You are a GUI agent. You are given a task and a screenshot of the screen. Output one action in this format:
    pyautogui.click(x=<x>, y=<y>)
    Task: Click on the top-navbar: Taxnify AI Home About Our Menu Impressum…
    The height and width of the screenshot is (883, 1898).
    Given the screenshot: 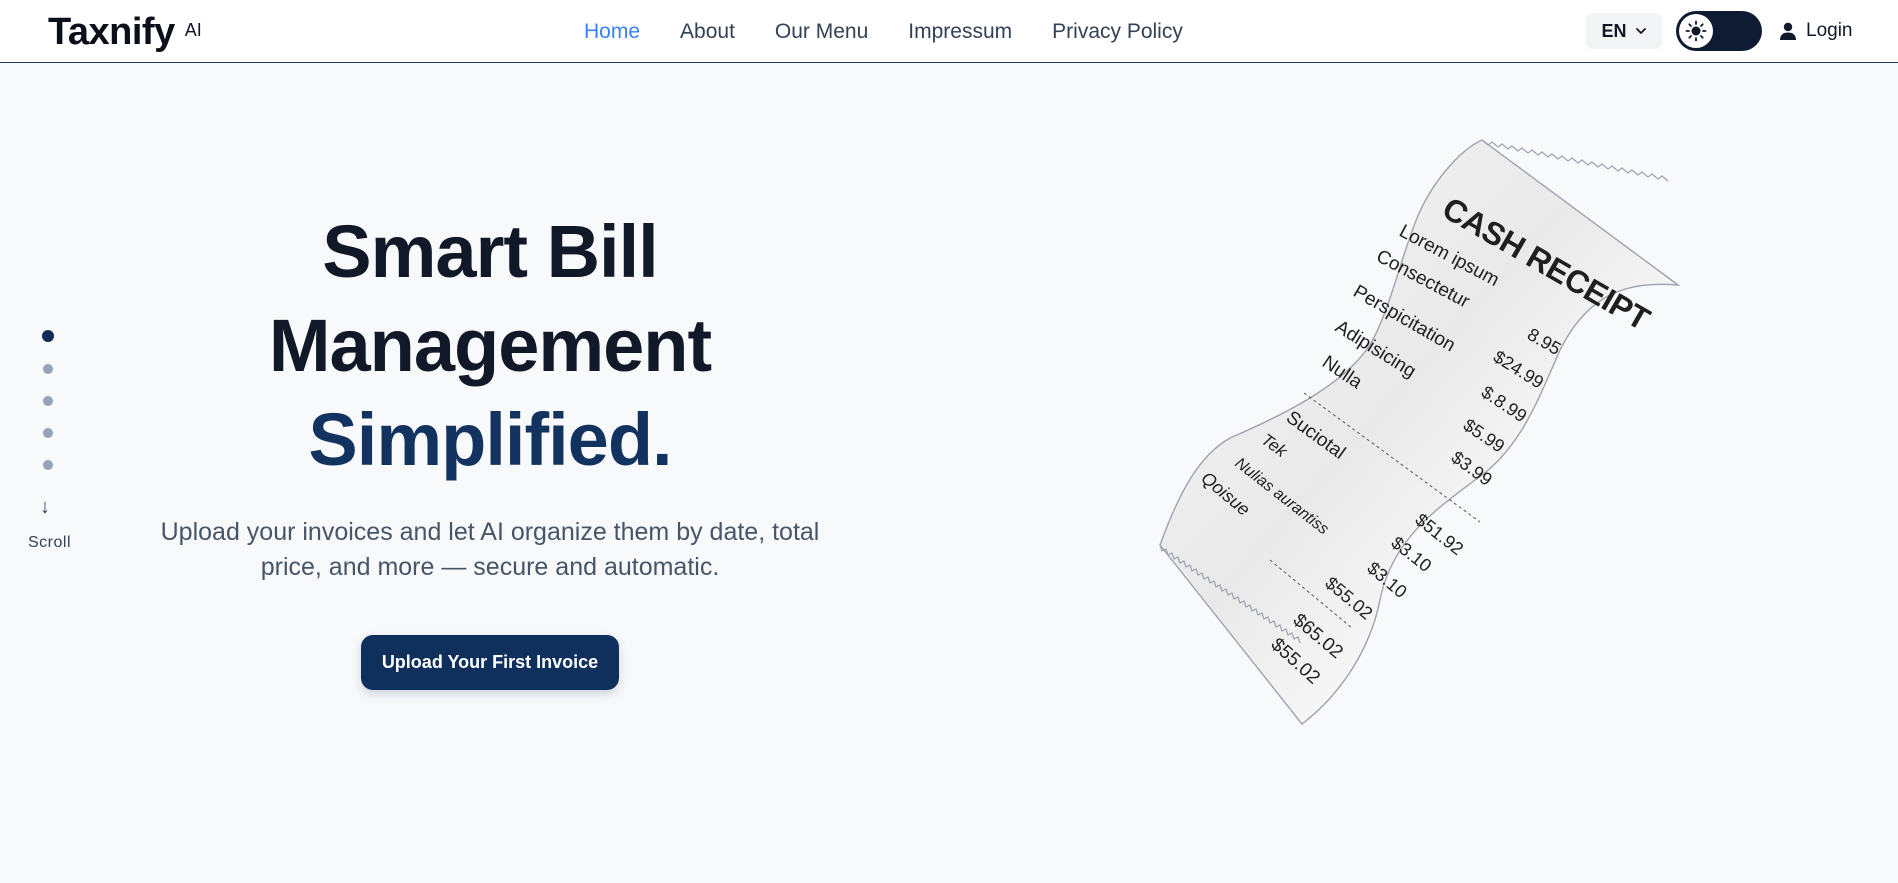 What is the action you would take?
    pyautogui.click(x=949, y=31)
    